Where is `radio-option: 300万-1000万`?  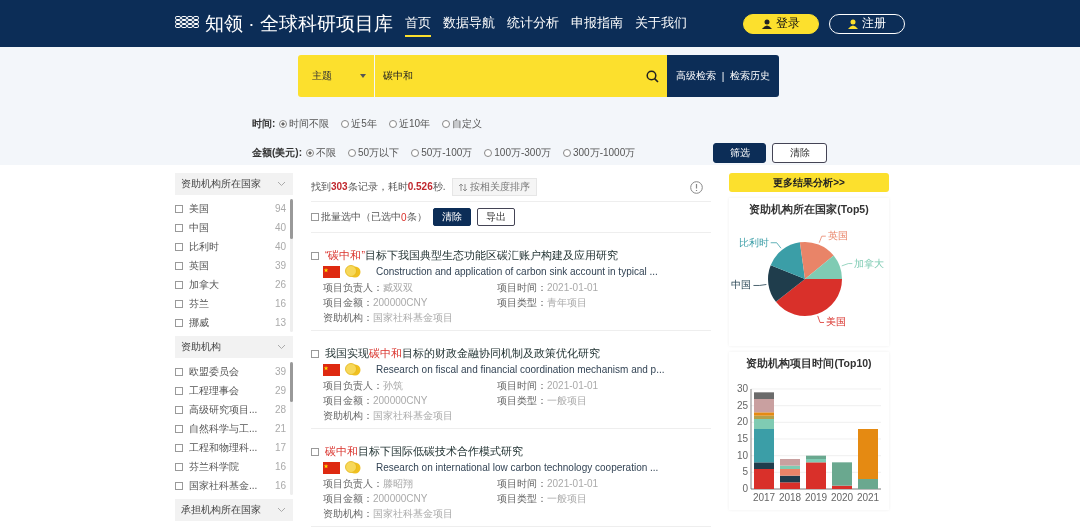 radio-option: 300万-1000万 is located at coordinates (599, 152).